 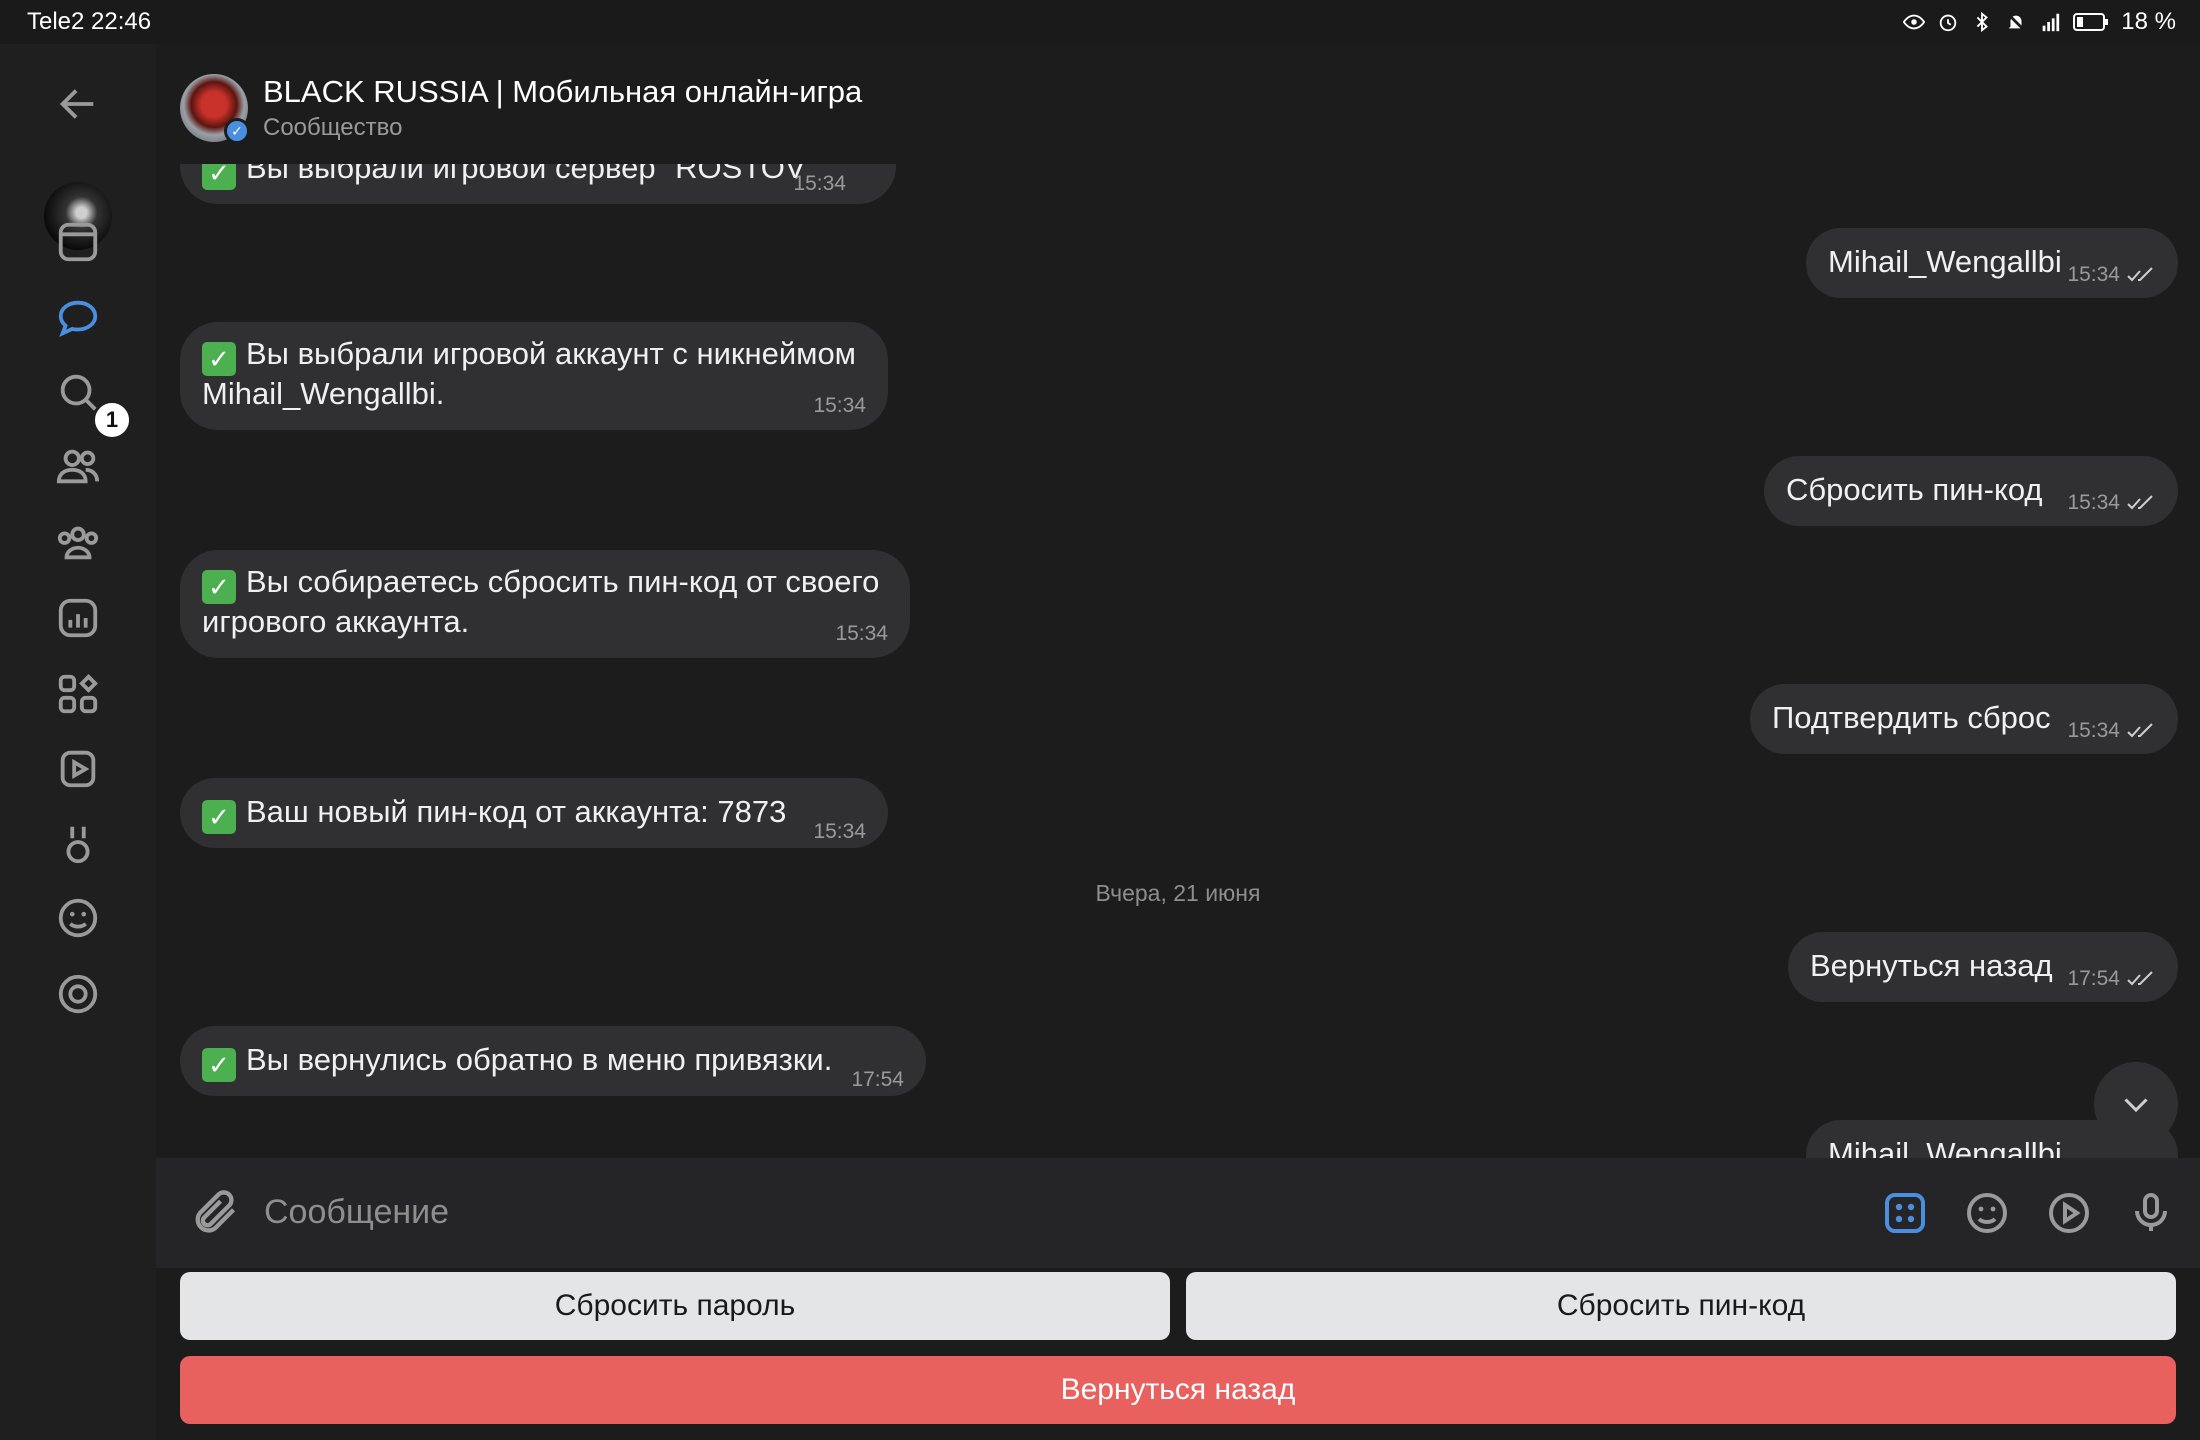 What do you see at coordinates (78, 768) in the screenshot?
I see `video-icon` at bounding box center [78, 768].